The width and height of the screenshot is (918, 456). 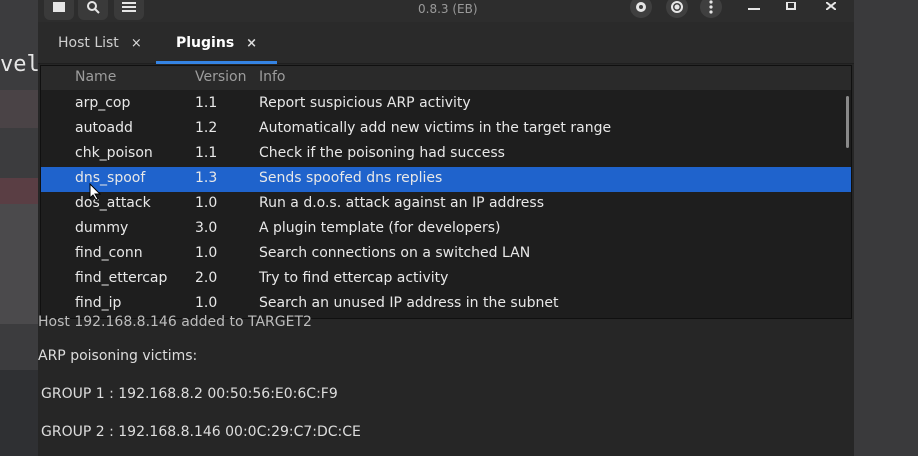 I want to click on mouse-pointer-icon, so click(x=95, y=192).